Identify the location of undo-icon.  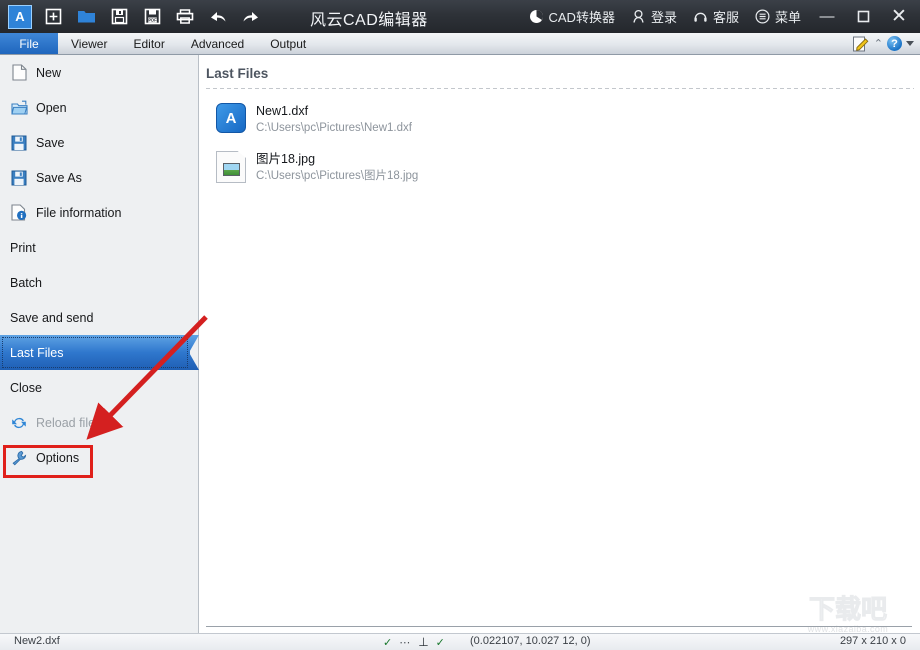
(218, 17).